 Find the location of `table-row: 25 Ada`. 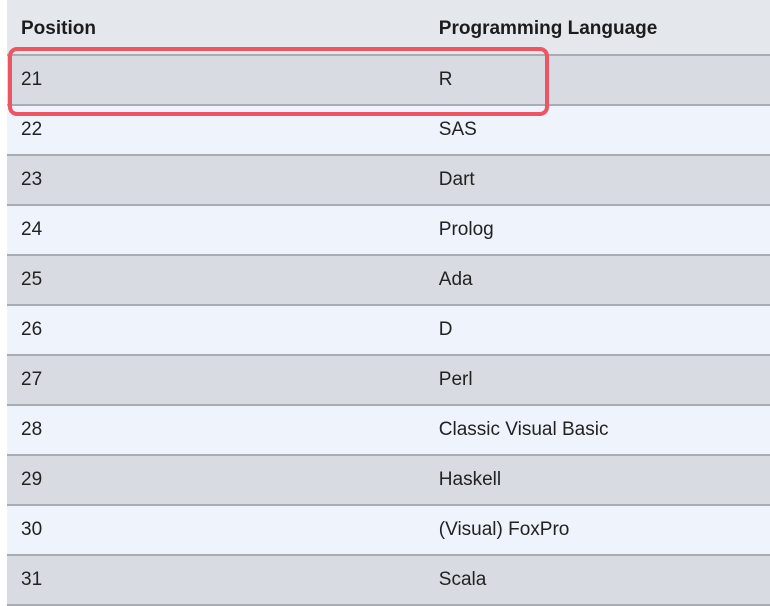

table-row: 25 Ada is located at coordinates (388, 280).